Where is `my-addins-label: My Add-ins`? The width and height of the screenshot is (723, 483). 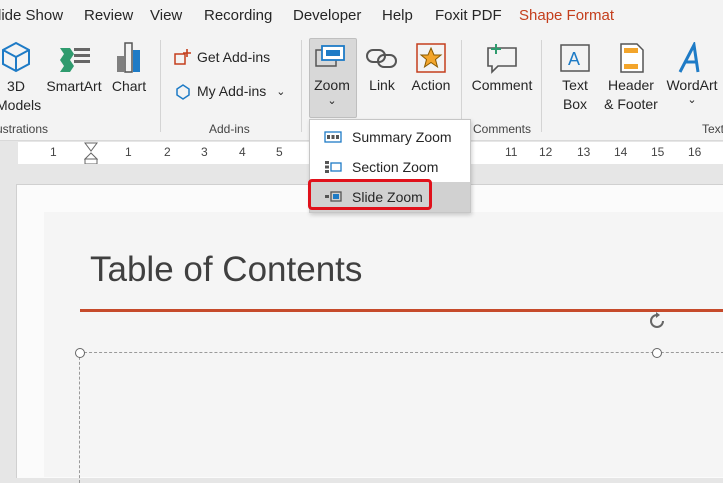
my-addins-label: My Add-ins is located at coordinates (232, 91).